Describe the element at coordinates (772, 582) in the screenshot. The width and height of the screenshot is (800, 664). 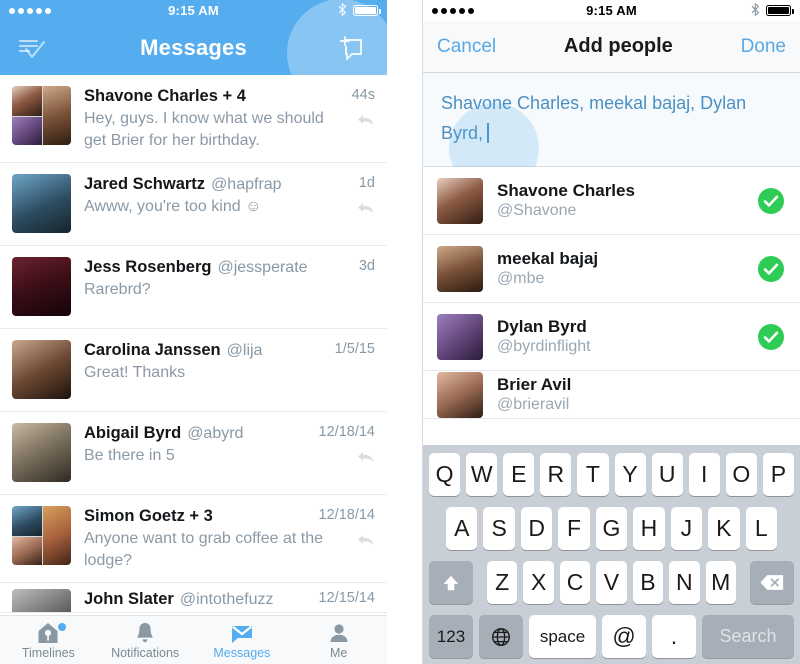
I see `backspace-icon` at that location.